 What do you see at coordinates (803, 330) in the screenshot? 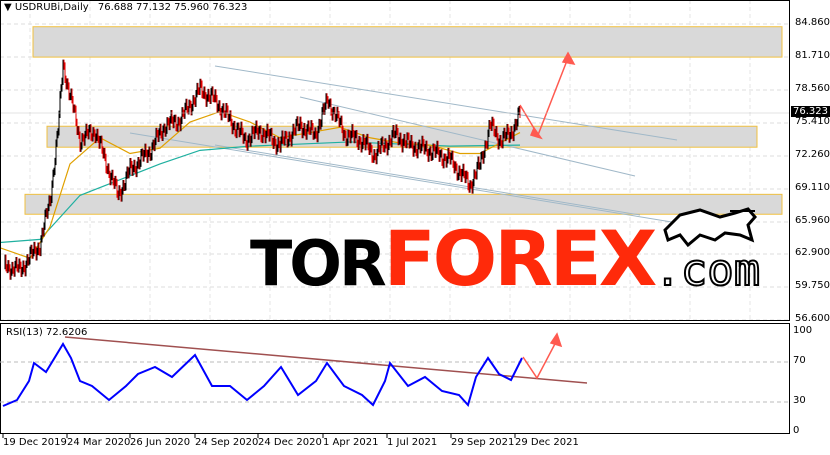
I see `rsi-axis-label: 100` at bounding box center [803, 330].